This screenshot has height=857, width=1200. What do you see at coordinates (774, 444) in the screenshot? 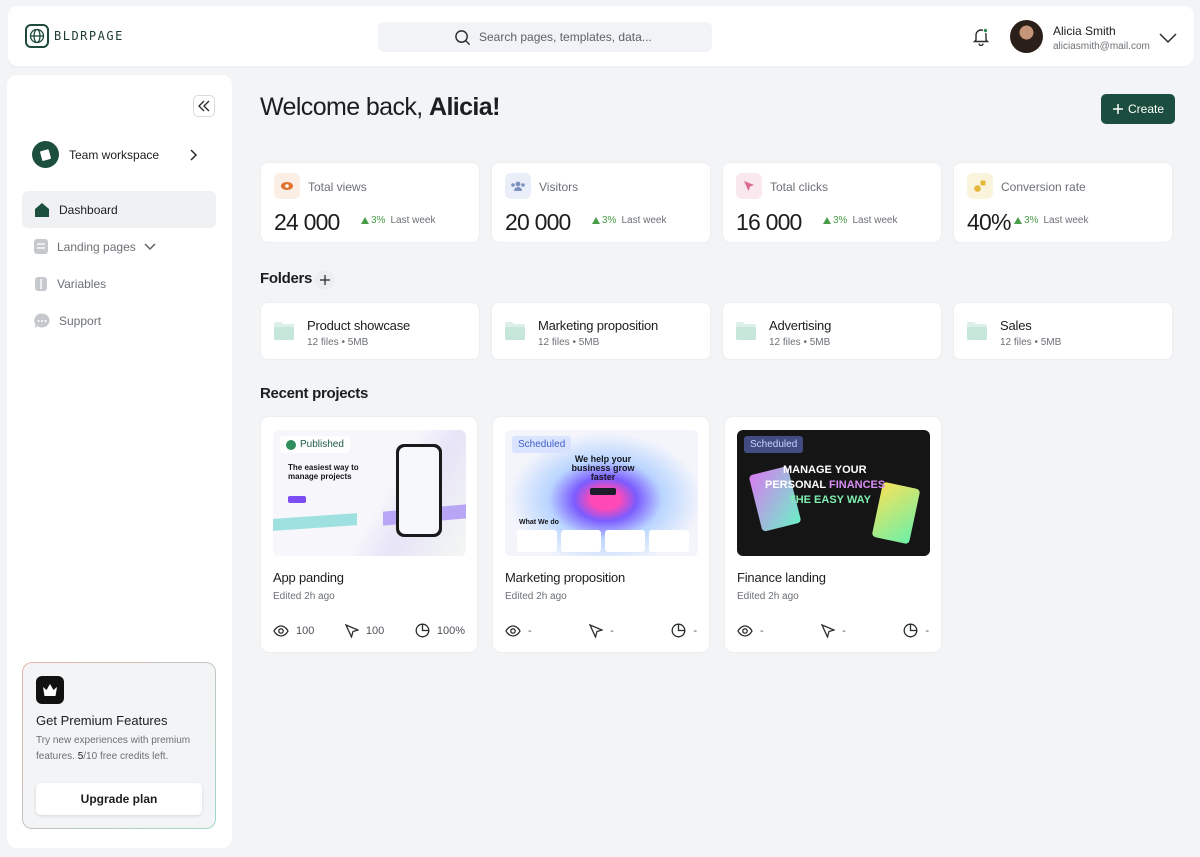
I see `status-badge: Scheduled` at bounding box center [774, 444].